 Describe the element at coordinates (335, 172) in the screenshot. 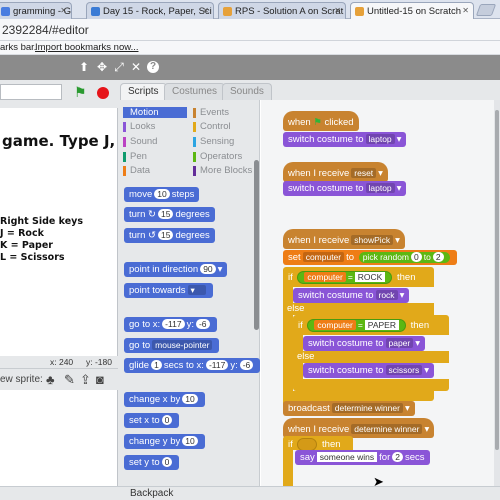

I see `when-i-receive-reset-hat: when I receive reset ▾` at that location.